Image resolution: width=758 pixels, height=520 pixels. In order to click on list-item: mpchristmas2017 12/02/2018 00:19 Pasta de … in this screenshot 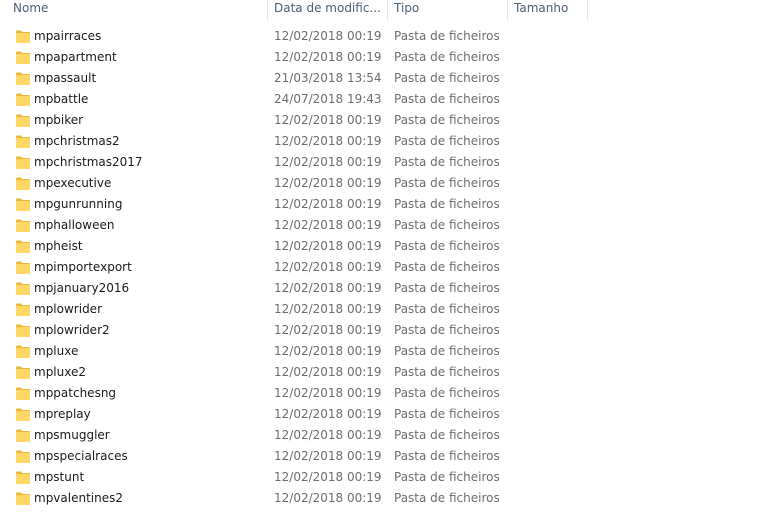, I will do `click(379, 162)`.